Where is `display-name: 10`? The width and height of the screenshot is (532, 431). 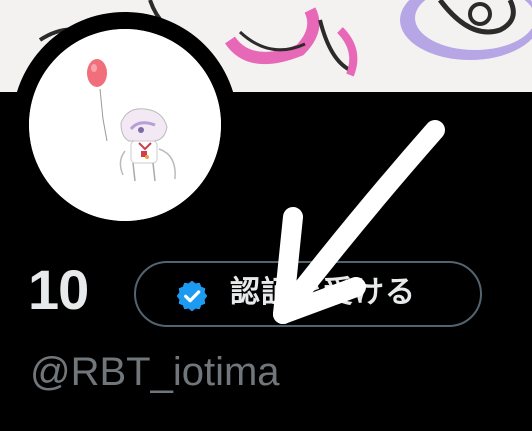
display-name: 10 is located at coordinates (58, 289).